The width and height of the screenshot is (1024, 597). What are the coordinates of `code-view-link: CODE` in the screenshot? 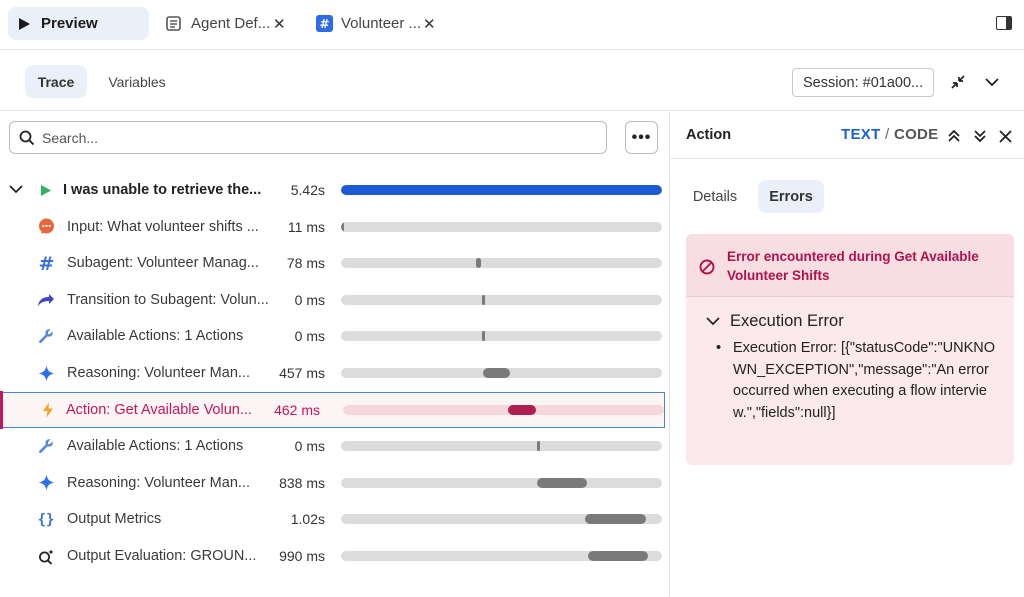 It's located at (916, 134).